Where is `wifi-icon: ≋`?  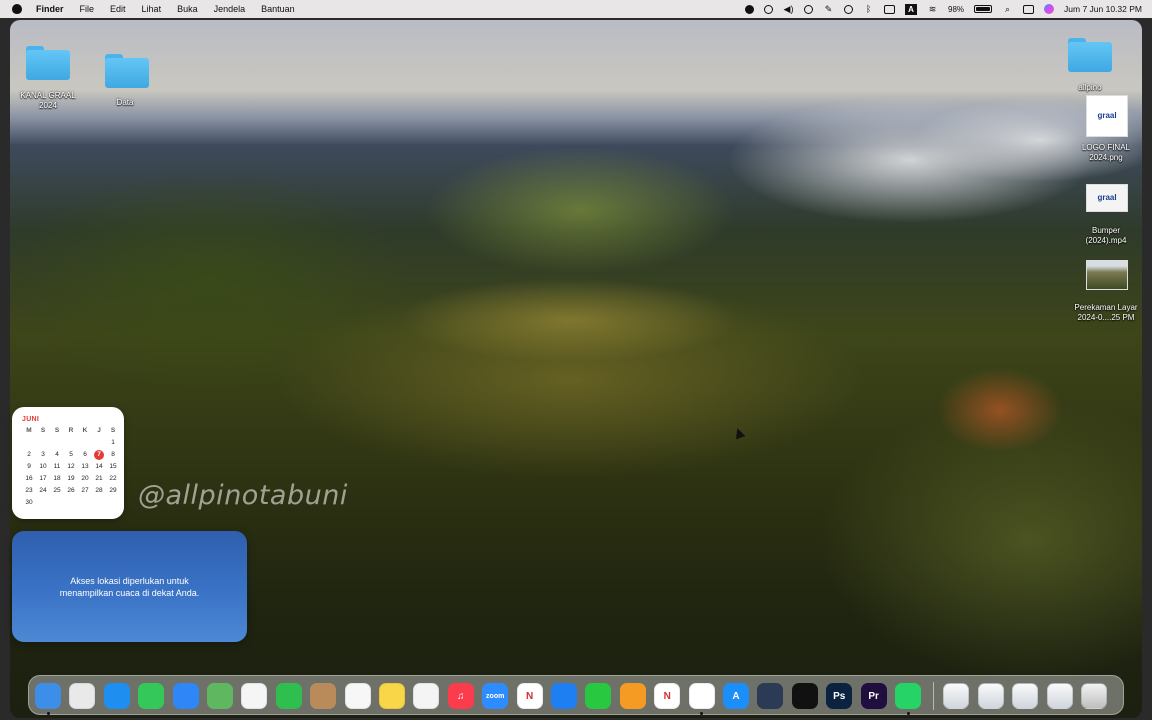 wifi-icon: ≋ is located at coordinates (932, 9).